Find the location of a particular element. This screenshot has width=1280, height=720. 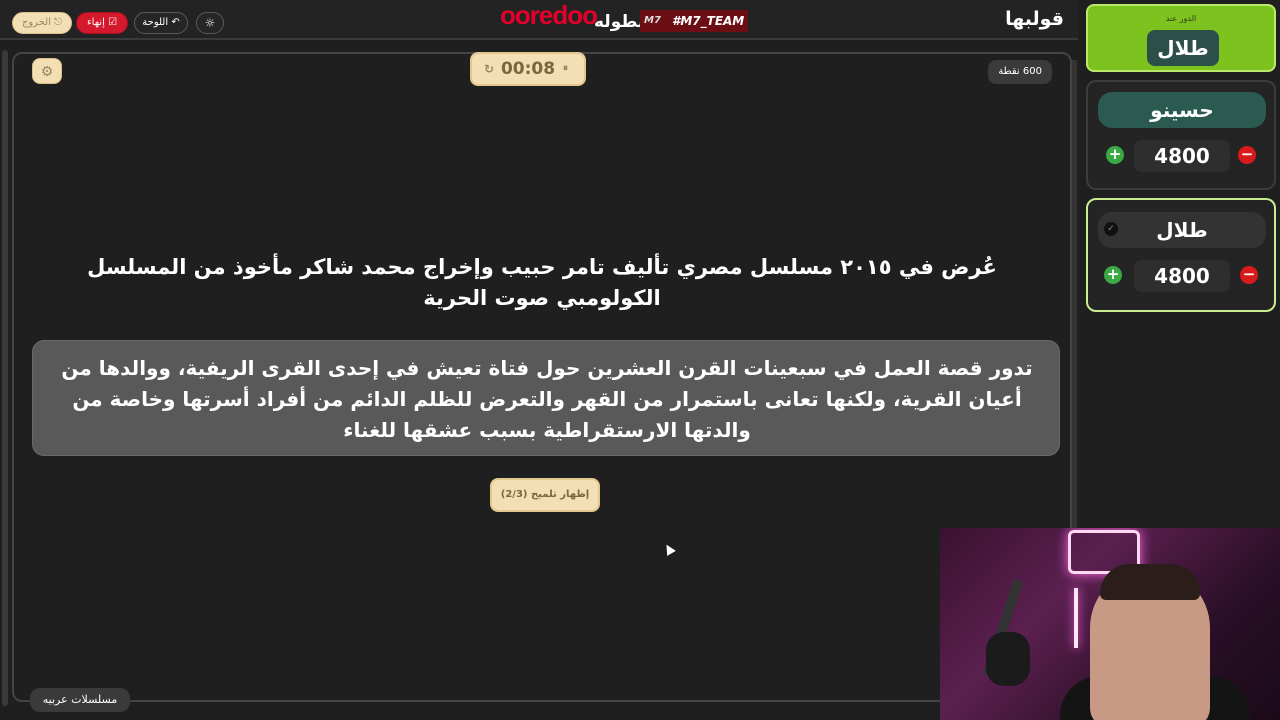

team-name: طلال is located at coordinates (1182, 230).